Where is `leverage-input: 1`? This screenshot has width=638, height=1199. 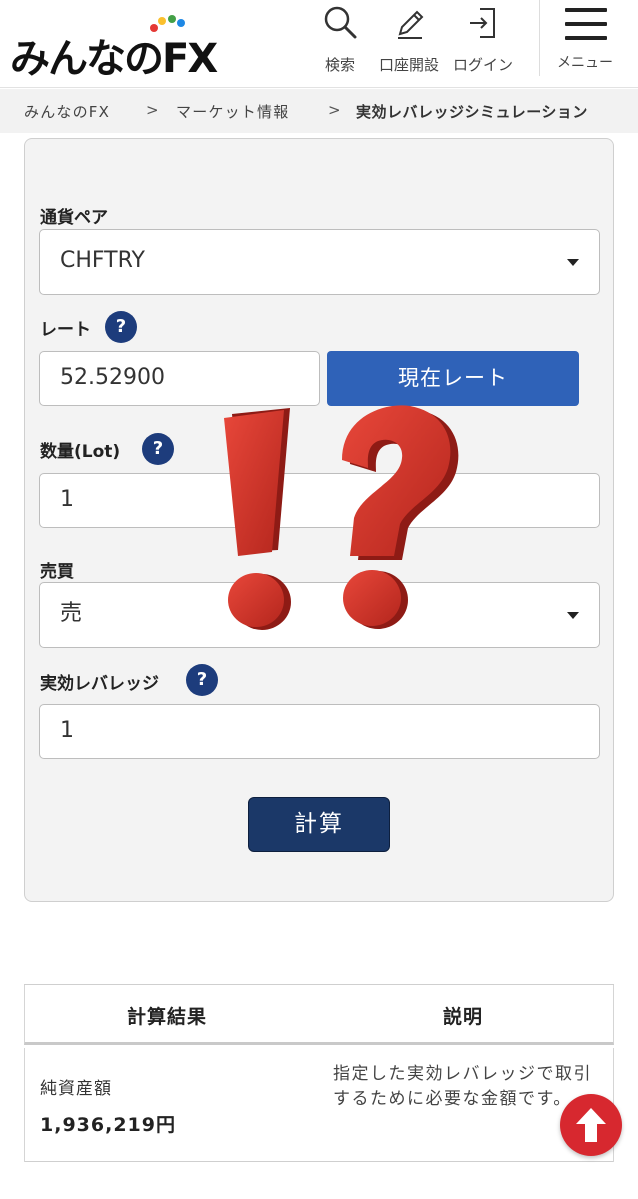
leverage-input: 1 is located at coordinates (319, 731).